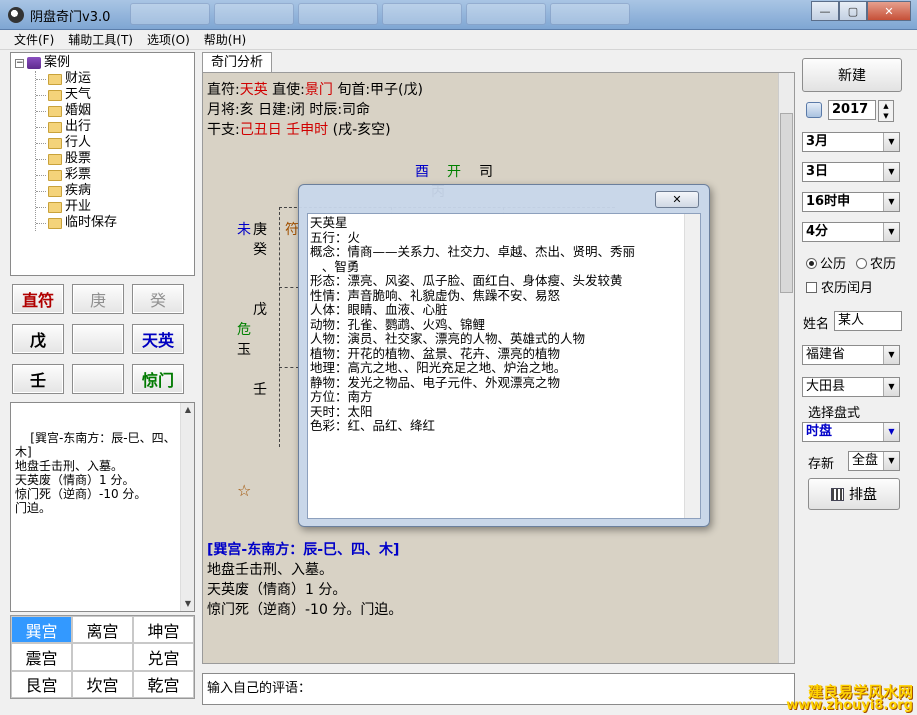  Describe the element at coordinates (38, 339) in the screenshot. I see `button-wu: 戊` at that location.